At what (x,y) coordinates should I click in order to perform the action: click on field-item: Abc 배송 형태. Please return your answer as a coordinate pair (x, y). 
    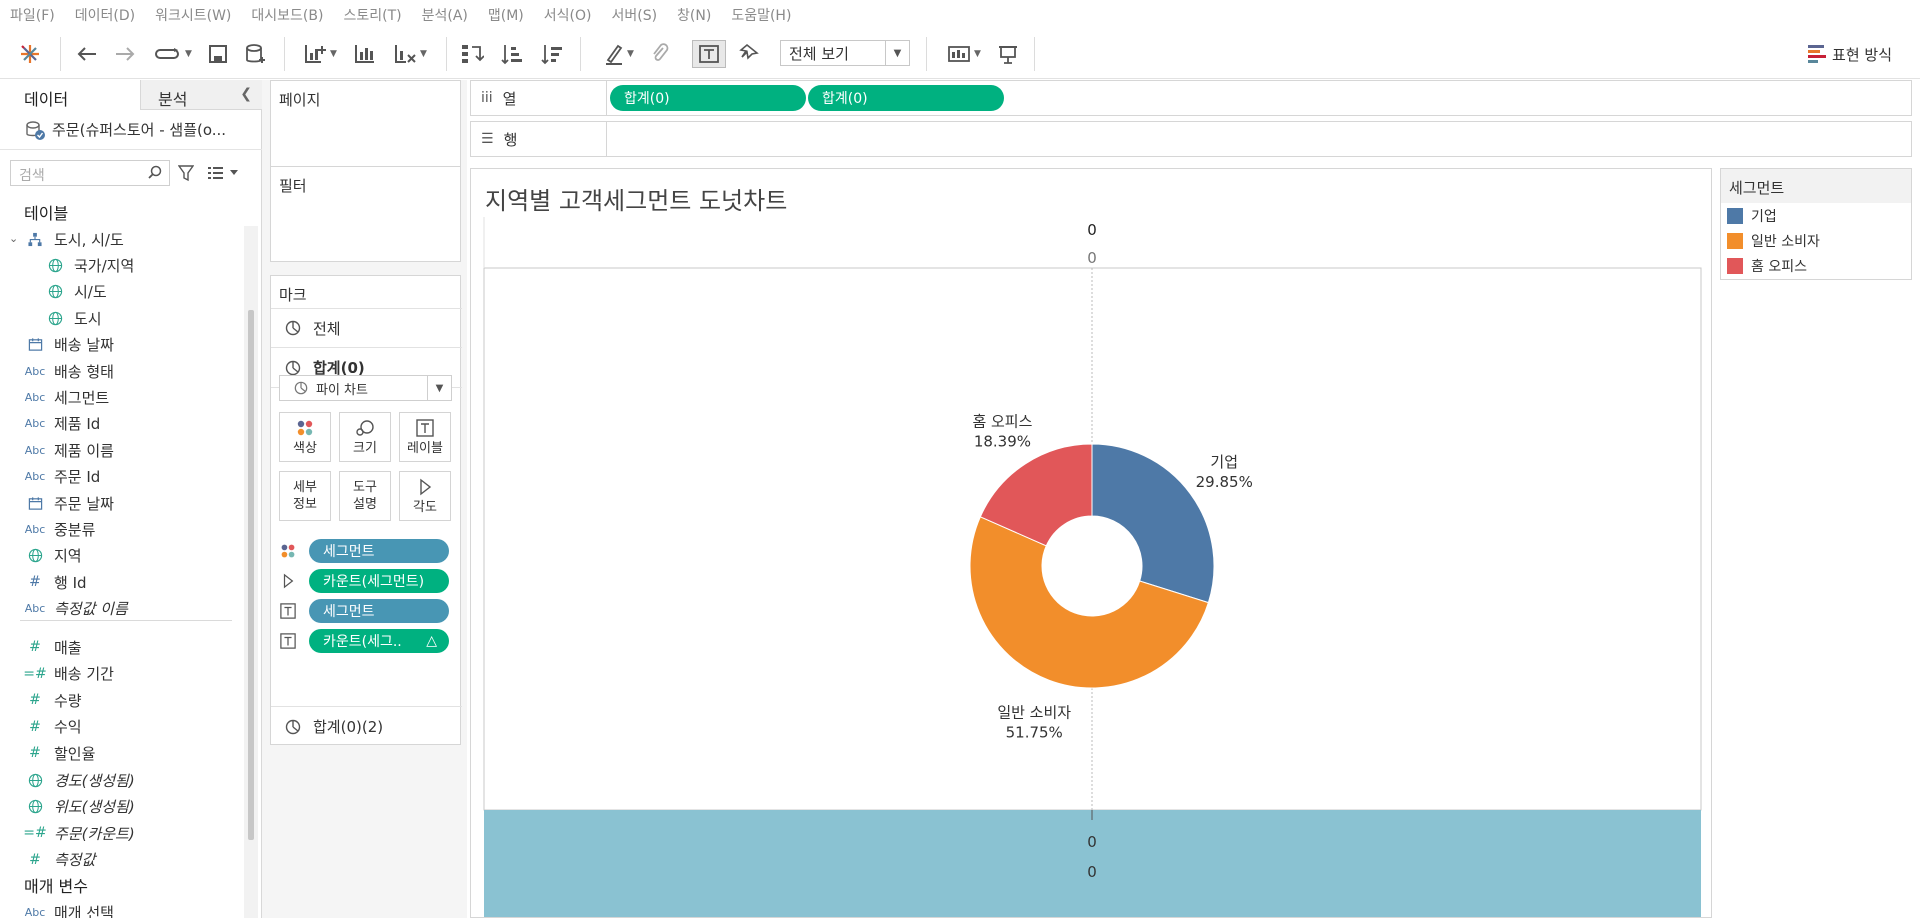
    Looking at the image, I should click on (69, 371).